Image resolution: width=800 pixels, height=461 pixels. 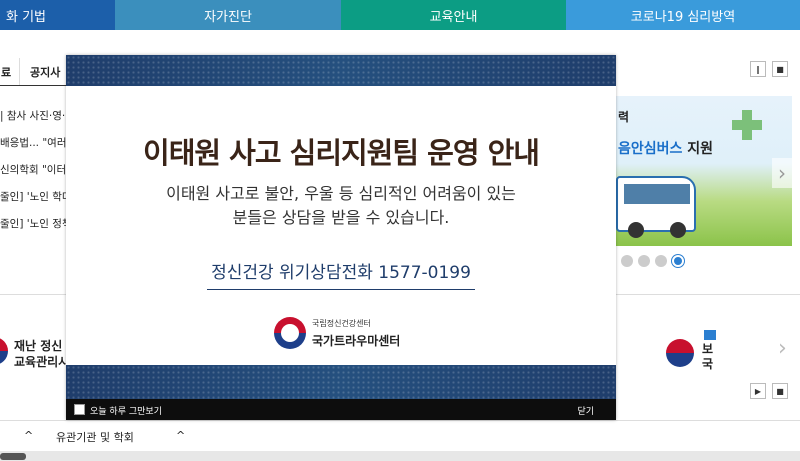 I want to click on promo-banner: 력 음안심버스 지원, so click(x=704, y=171).